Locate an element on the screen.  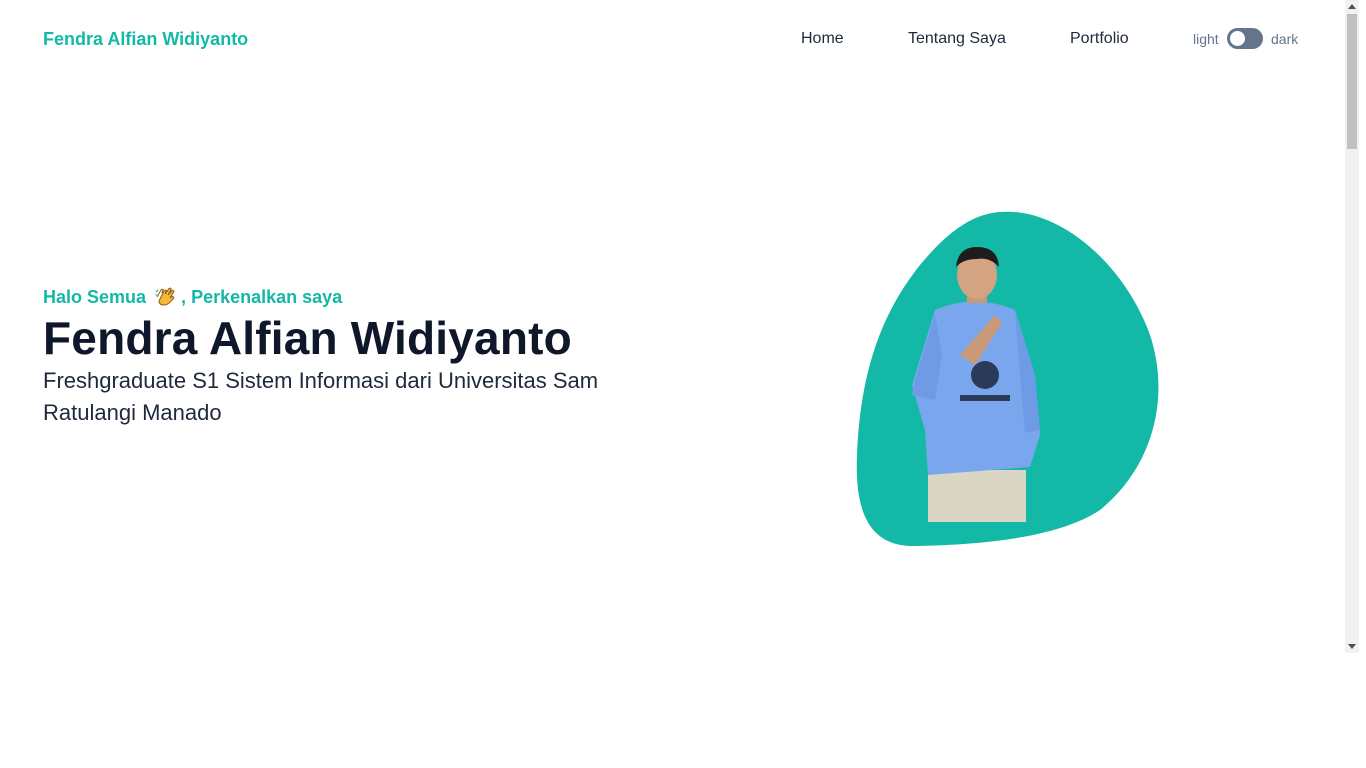
greeting-comma: , is located at coordinates (184, 296).